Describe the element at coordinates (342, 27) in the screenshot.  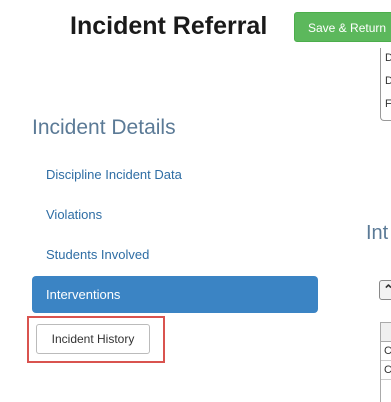
I see `save-return-button: Save & Return` at that location.